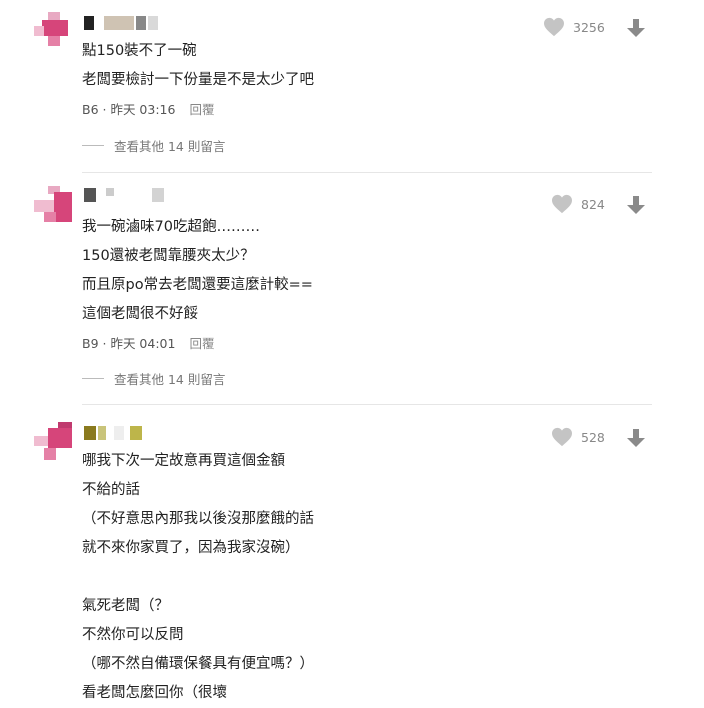 Image resolution: width=704 pixels, height=708 pixels. I want to click on comment-meta: B6 · 昨天 03:16 回覆, so click(148, 109).